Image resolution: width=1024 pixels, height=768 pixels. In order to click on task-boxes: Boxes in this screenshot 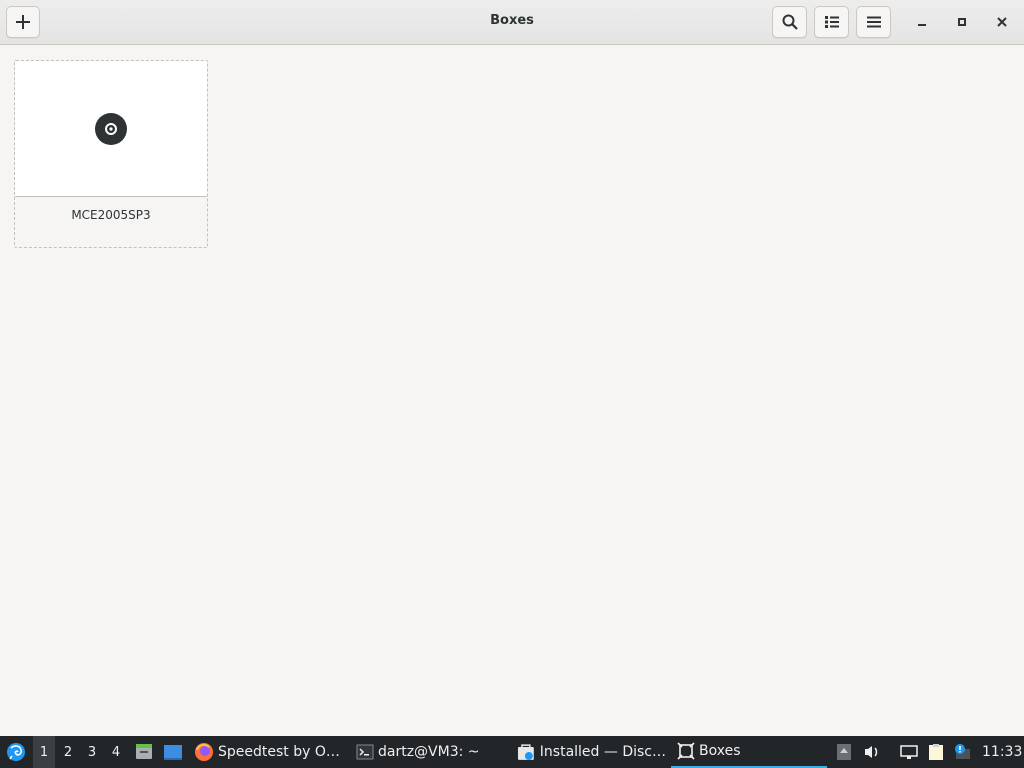, I will do `click(749, 752)`.